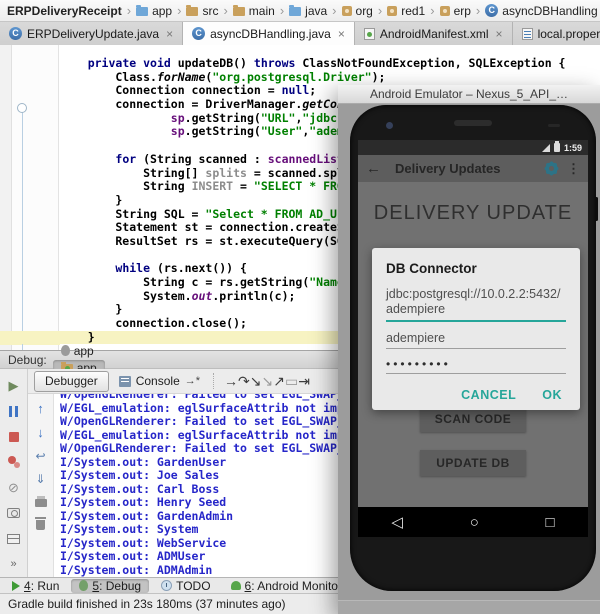 The image size is (600, 614). I want to click on print-icon, so click(40, 501).